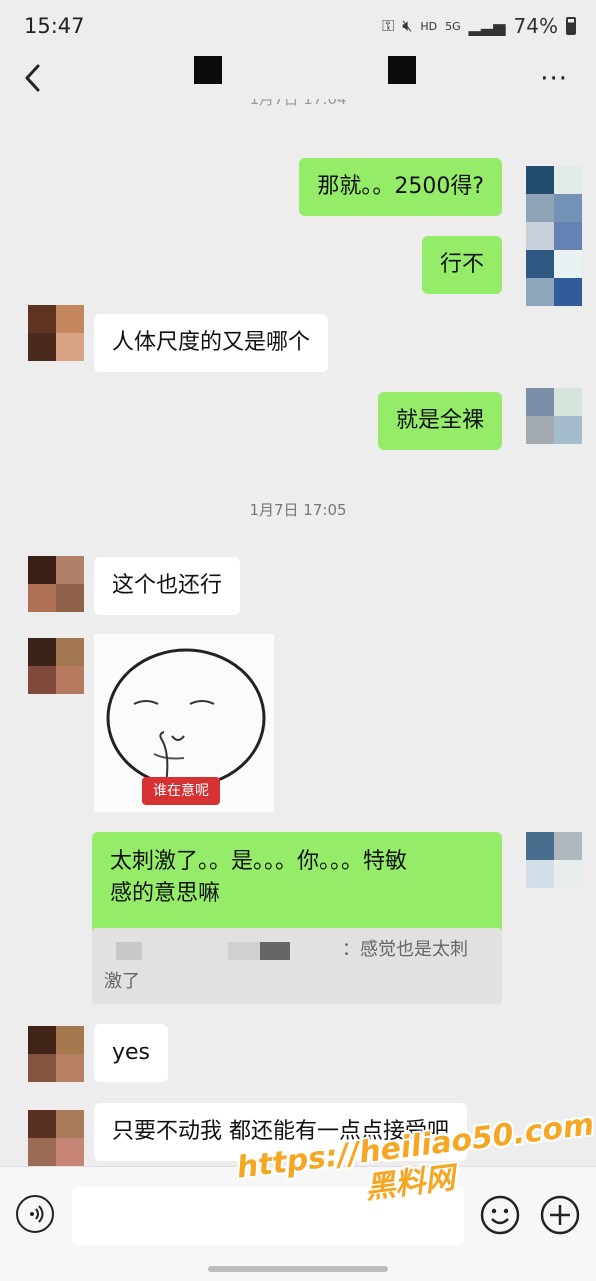  Describe the element at coordinates (453, 26) in the screenshot. I see `signal-type: 5G` at that location.